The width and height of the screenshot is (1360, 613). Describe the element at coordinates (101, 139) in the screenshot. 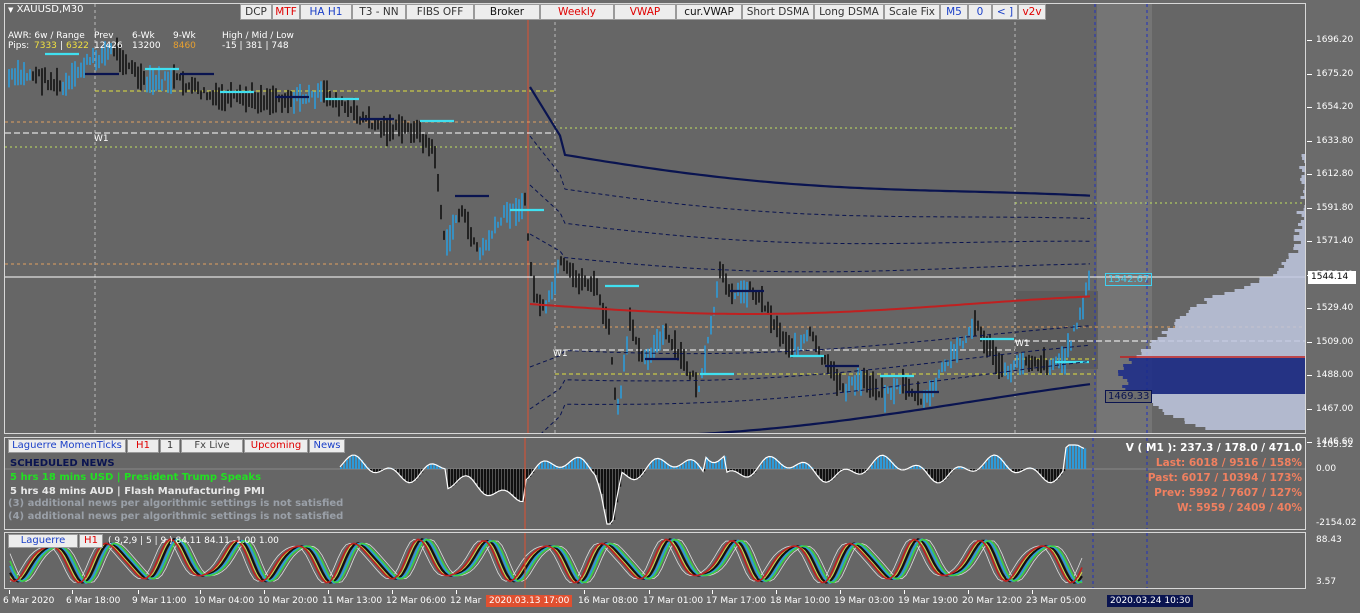

I see `w1-label-left: W1` at that location.